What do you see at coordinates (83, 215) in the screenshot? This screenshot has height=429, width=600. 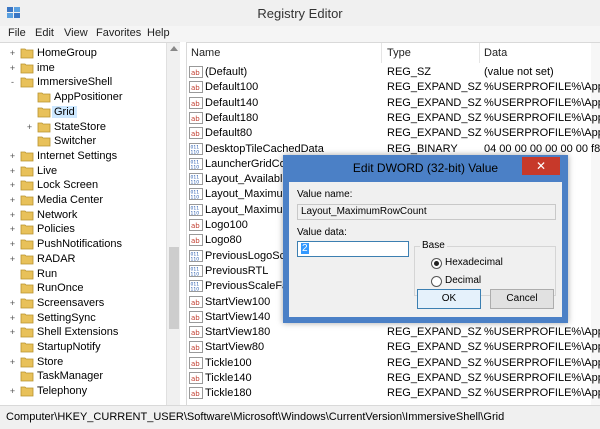 I see `tree-item: + Network` at bounding box center [83, 215].